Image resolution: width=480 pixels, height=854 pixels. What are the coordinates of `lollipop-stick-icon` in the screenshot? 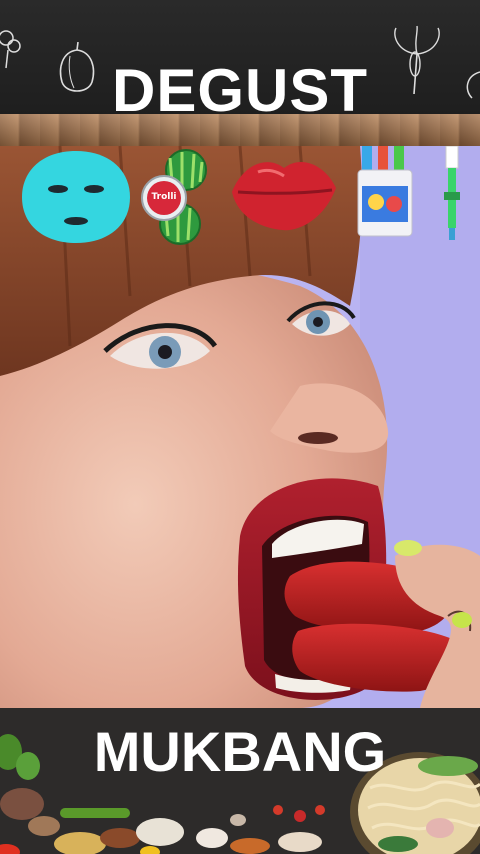 It's located at (452, 193).